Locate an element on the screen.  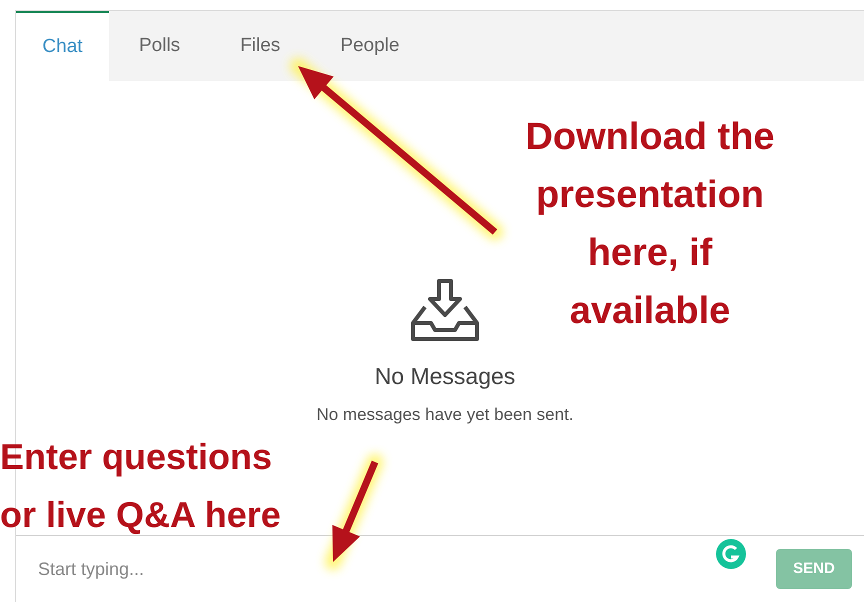
tab: People is located at coordinates (370, 46).